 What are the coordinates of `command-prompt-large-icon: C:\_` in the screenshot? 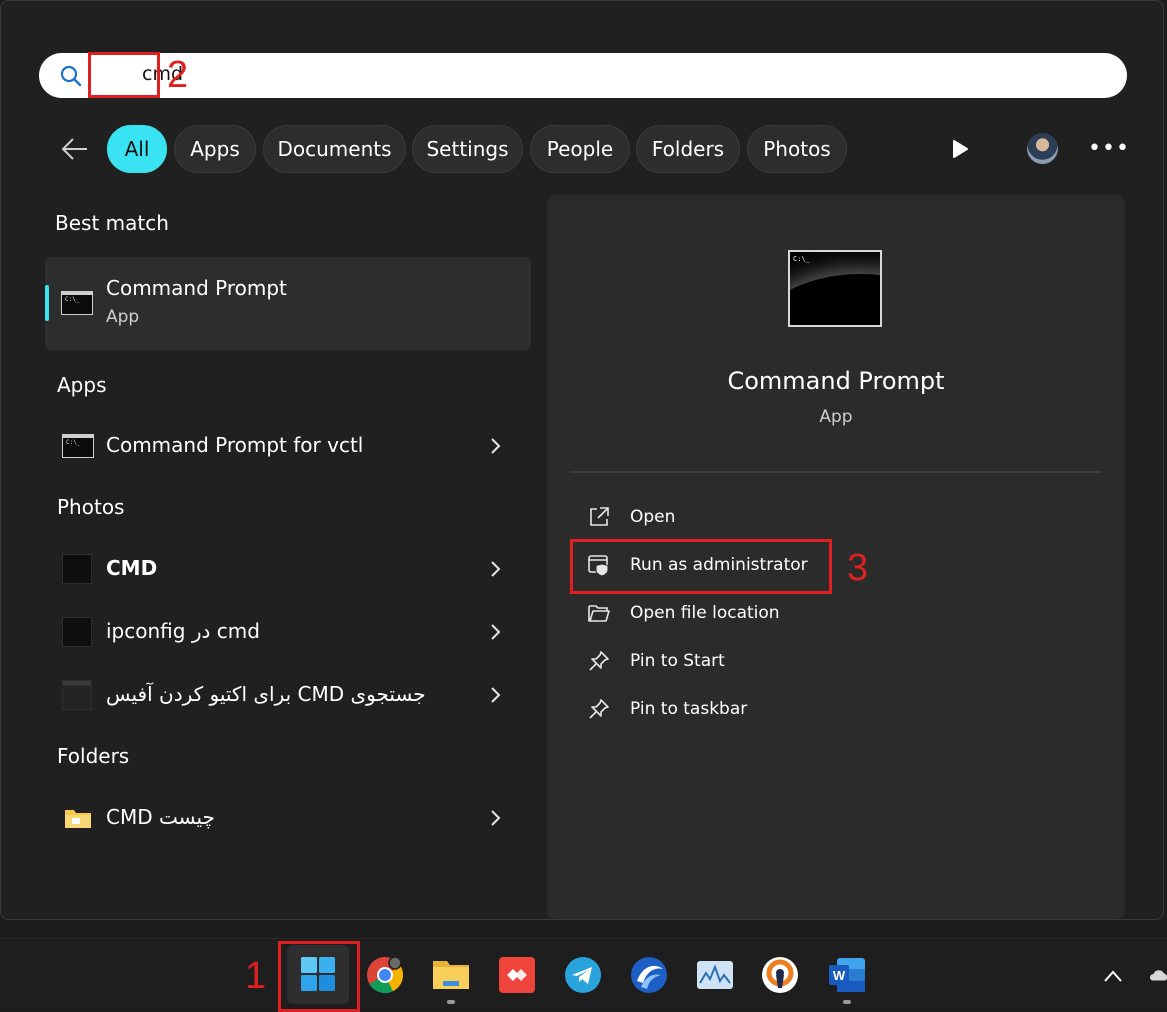 It's located at (835, 288).